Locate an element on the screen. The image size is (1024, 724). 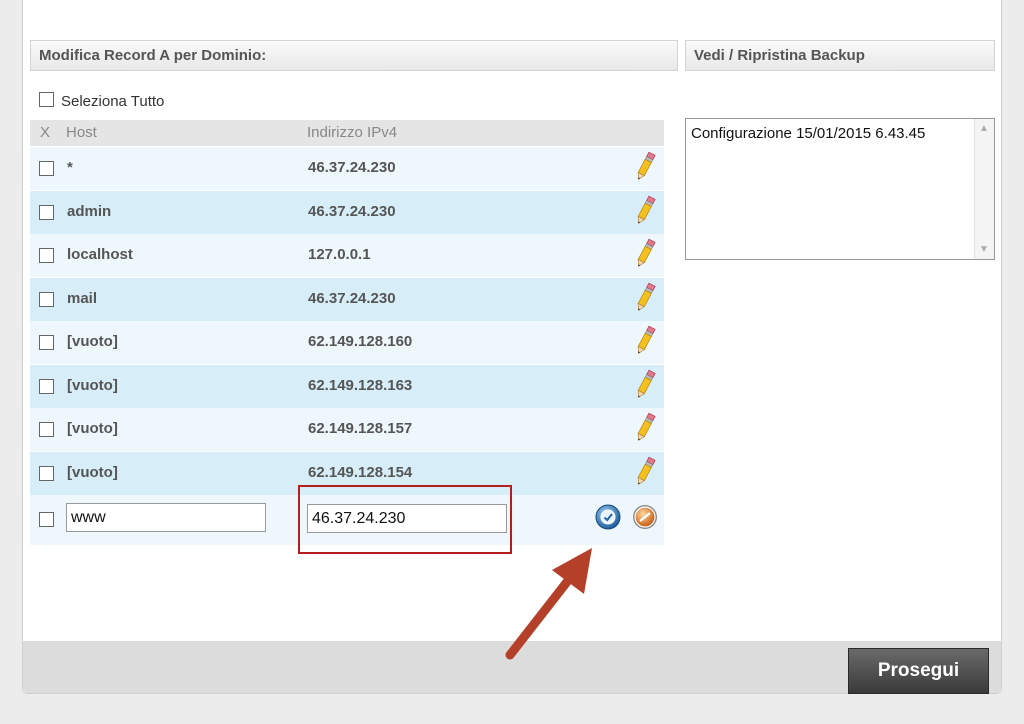
highlight-box is located at coordinates (405, 519).